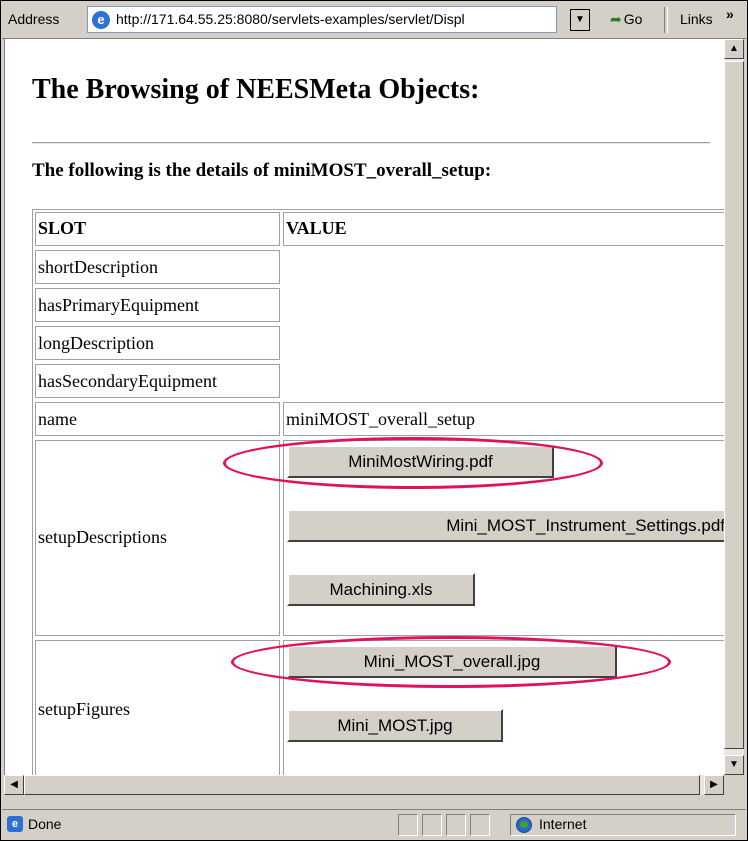 The width and height of the screenshot is (748, 841). I want to click on column-header-value: VALUE, so click(504, 229).